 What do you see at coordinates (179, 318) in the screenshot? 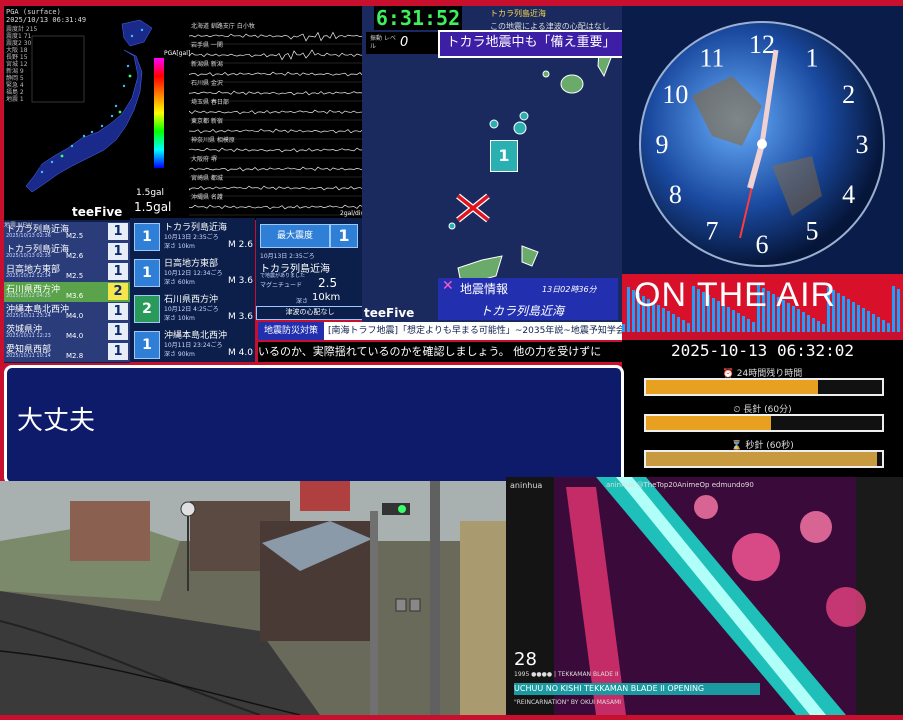
I see `detail-depth: 深さ 10km` at bounding box center [179, 318].